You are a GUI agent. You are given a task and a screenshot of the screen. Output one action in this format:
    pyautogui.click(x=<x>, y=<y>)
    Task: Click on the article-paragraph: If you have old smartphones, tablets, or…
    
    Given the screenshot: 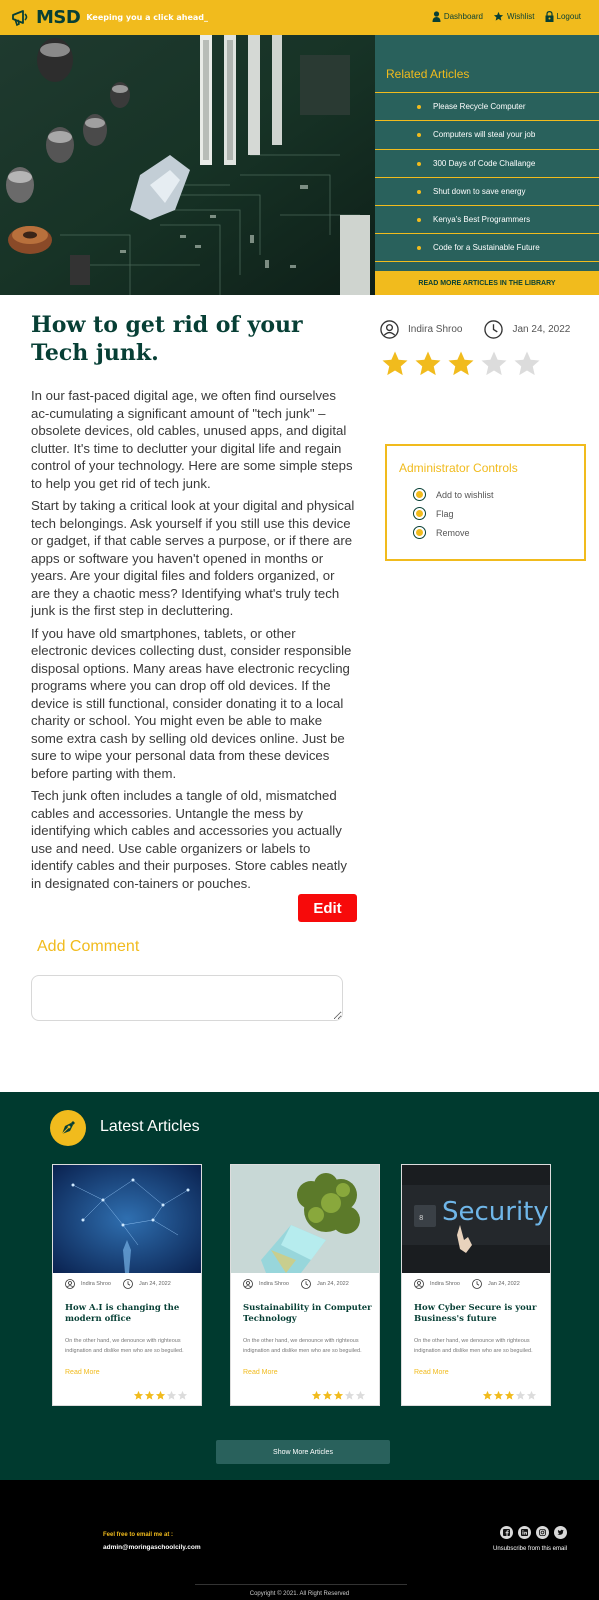 What is the action you would take?
    pyautogui.click(x=191, y=703)
    